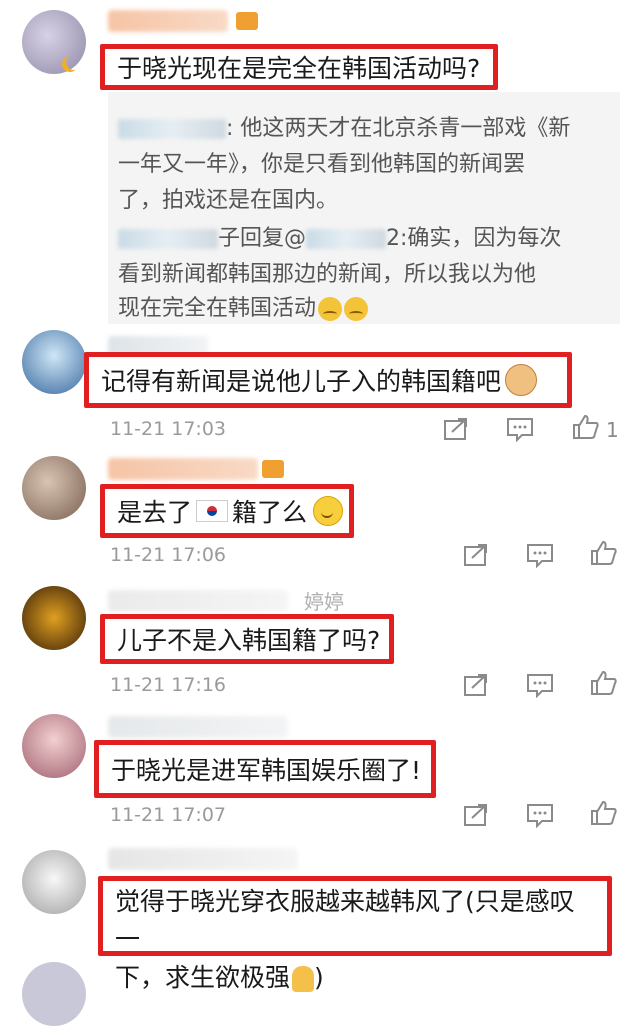 Image resolution: width=640 pixels, height=1026 pixels. What do you see at coordinates (219, 977) in the screenshot?
I see `comment-text-content: 下，求生欲极强)` at bounding box center [219, 977].